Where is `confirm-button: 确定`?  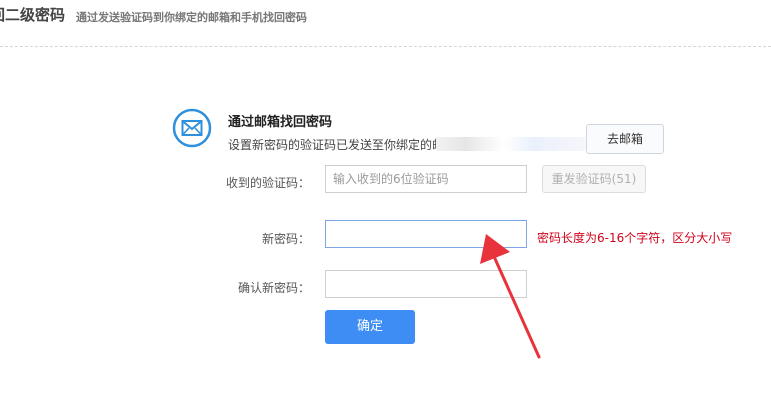 confirm-button: 确定 is located at coordinates (370, 327).